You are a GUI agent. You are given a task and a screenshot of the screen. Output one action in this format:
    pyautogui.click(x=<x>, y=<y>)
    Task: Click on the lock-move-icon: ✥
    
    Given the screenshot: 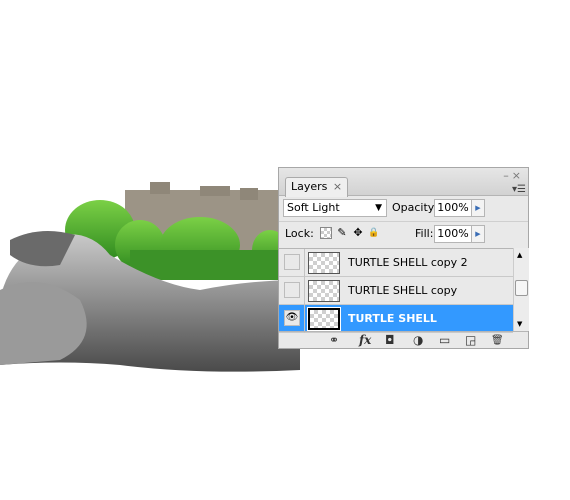 What is the action you would take?
    pyautogui.click(x=358, y=233)
    